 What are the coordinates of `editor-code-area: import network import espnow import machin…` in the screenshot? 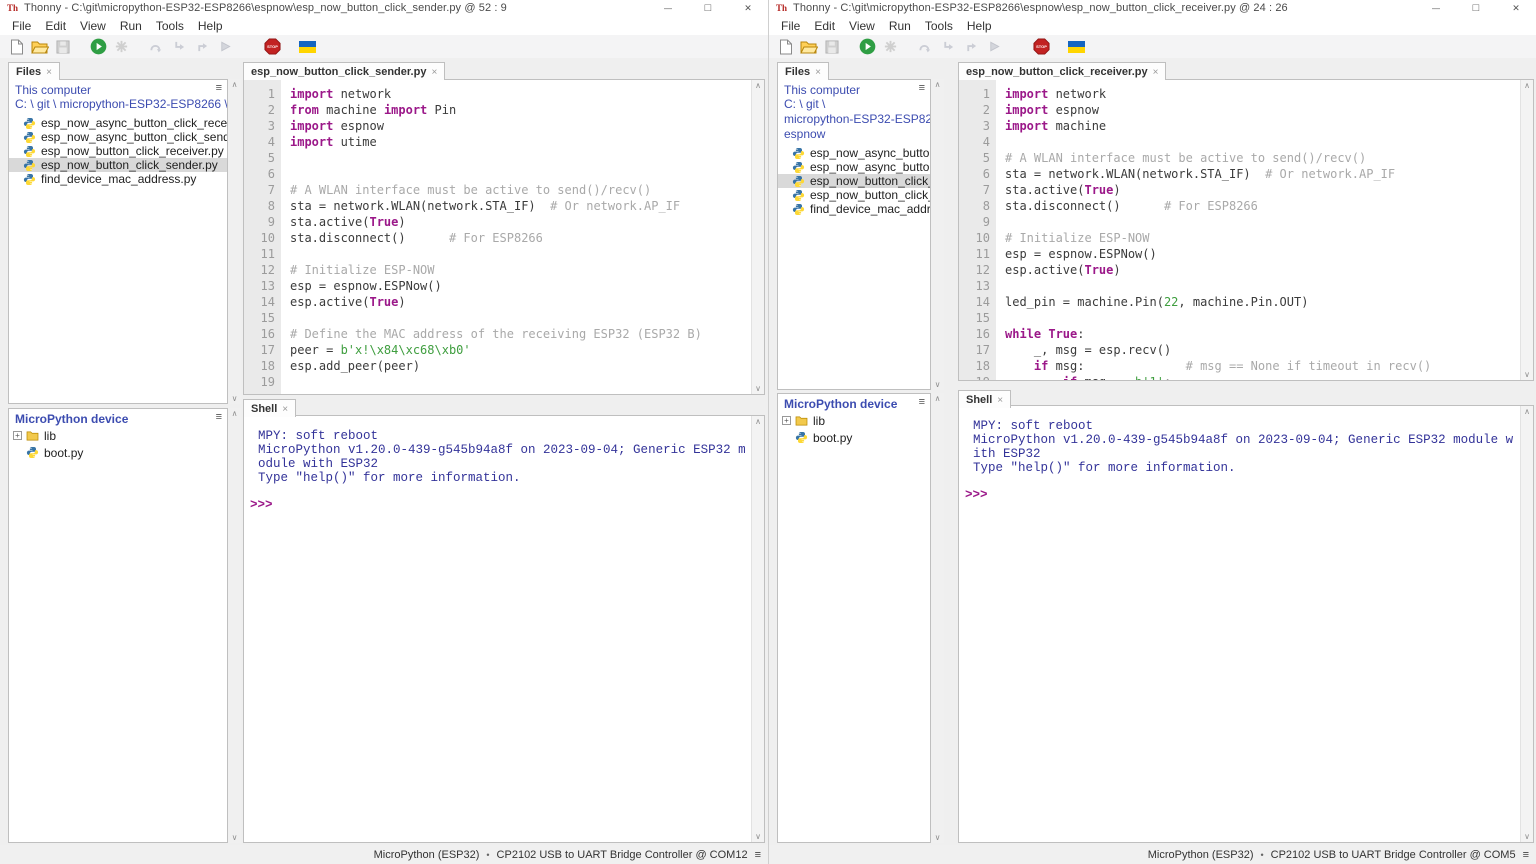 It's located at (1258, 230).